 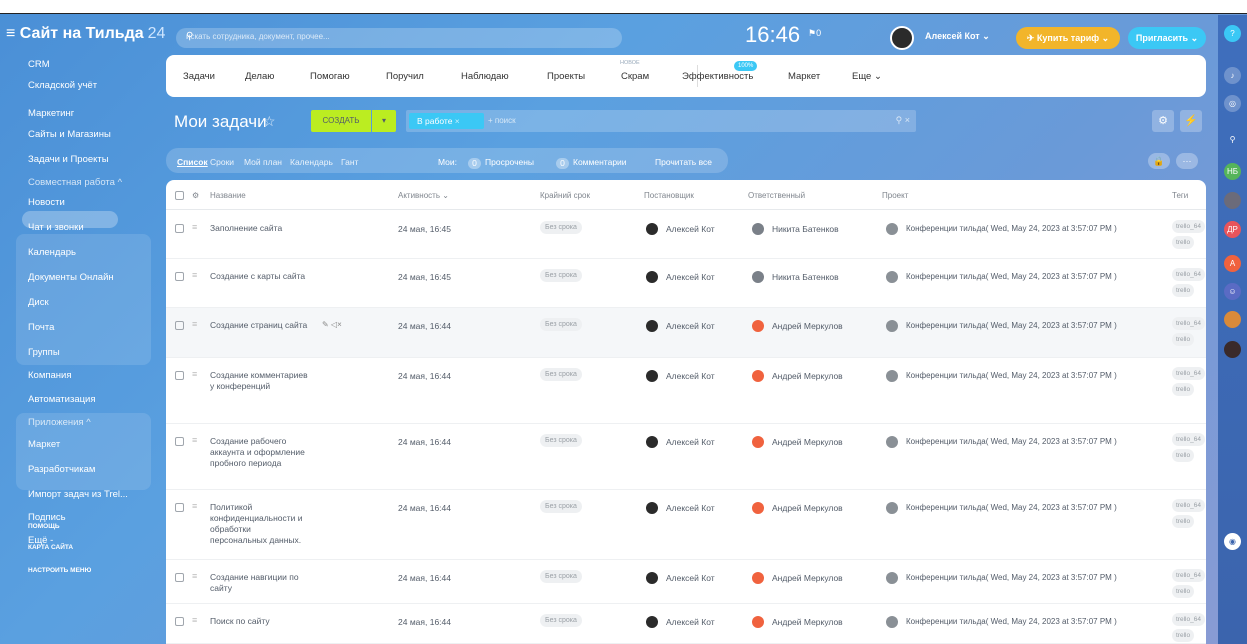 What do you see at coordinates (61, 469) in the screenshot?
I see `sidebar-item: Разработчикам` at bounding box center [61, 469].